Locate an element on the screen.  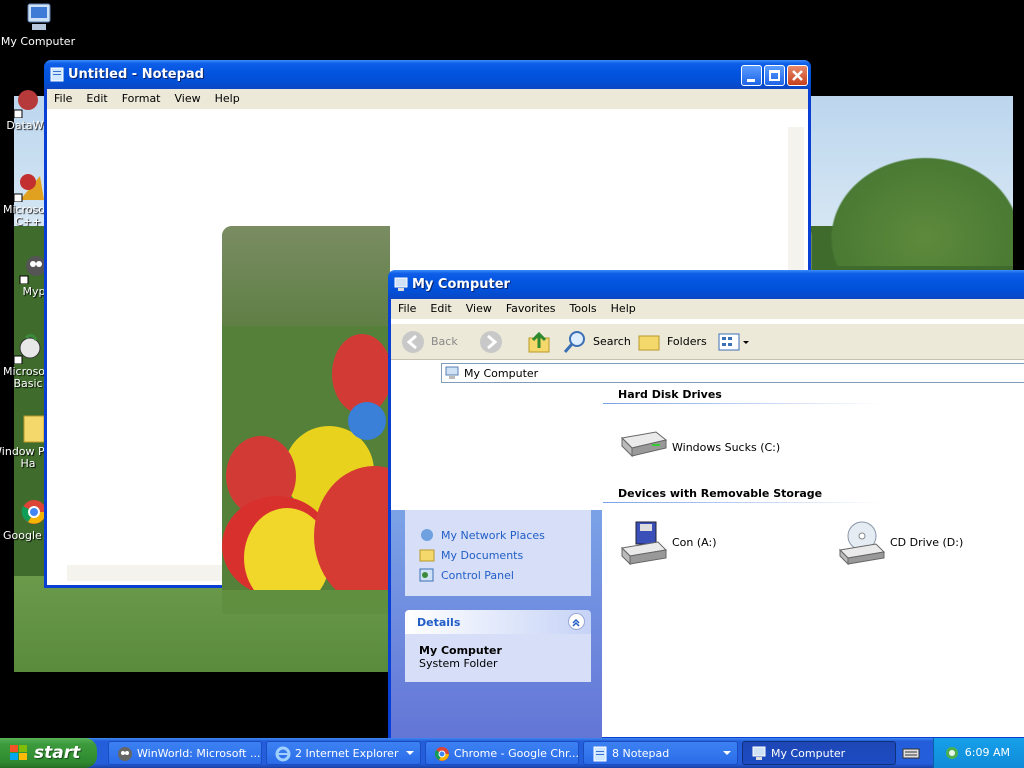
start-label: start is located at coordinates (57, 753).